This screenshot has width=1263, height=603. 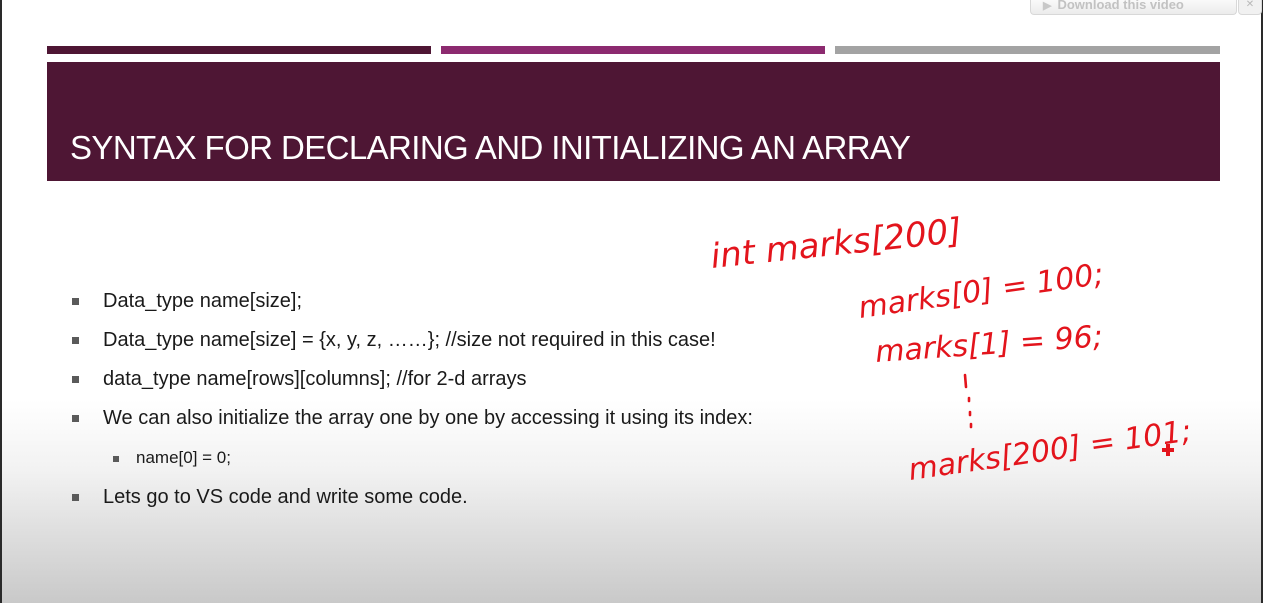 What do you see at coordinates (836, 244) in the screenshot?
I see `annotation-int-marks: int marks[200]` at bounding box center [836, 244].